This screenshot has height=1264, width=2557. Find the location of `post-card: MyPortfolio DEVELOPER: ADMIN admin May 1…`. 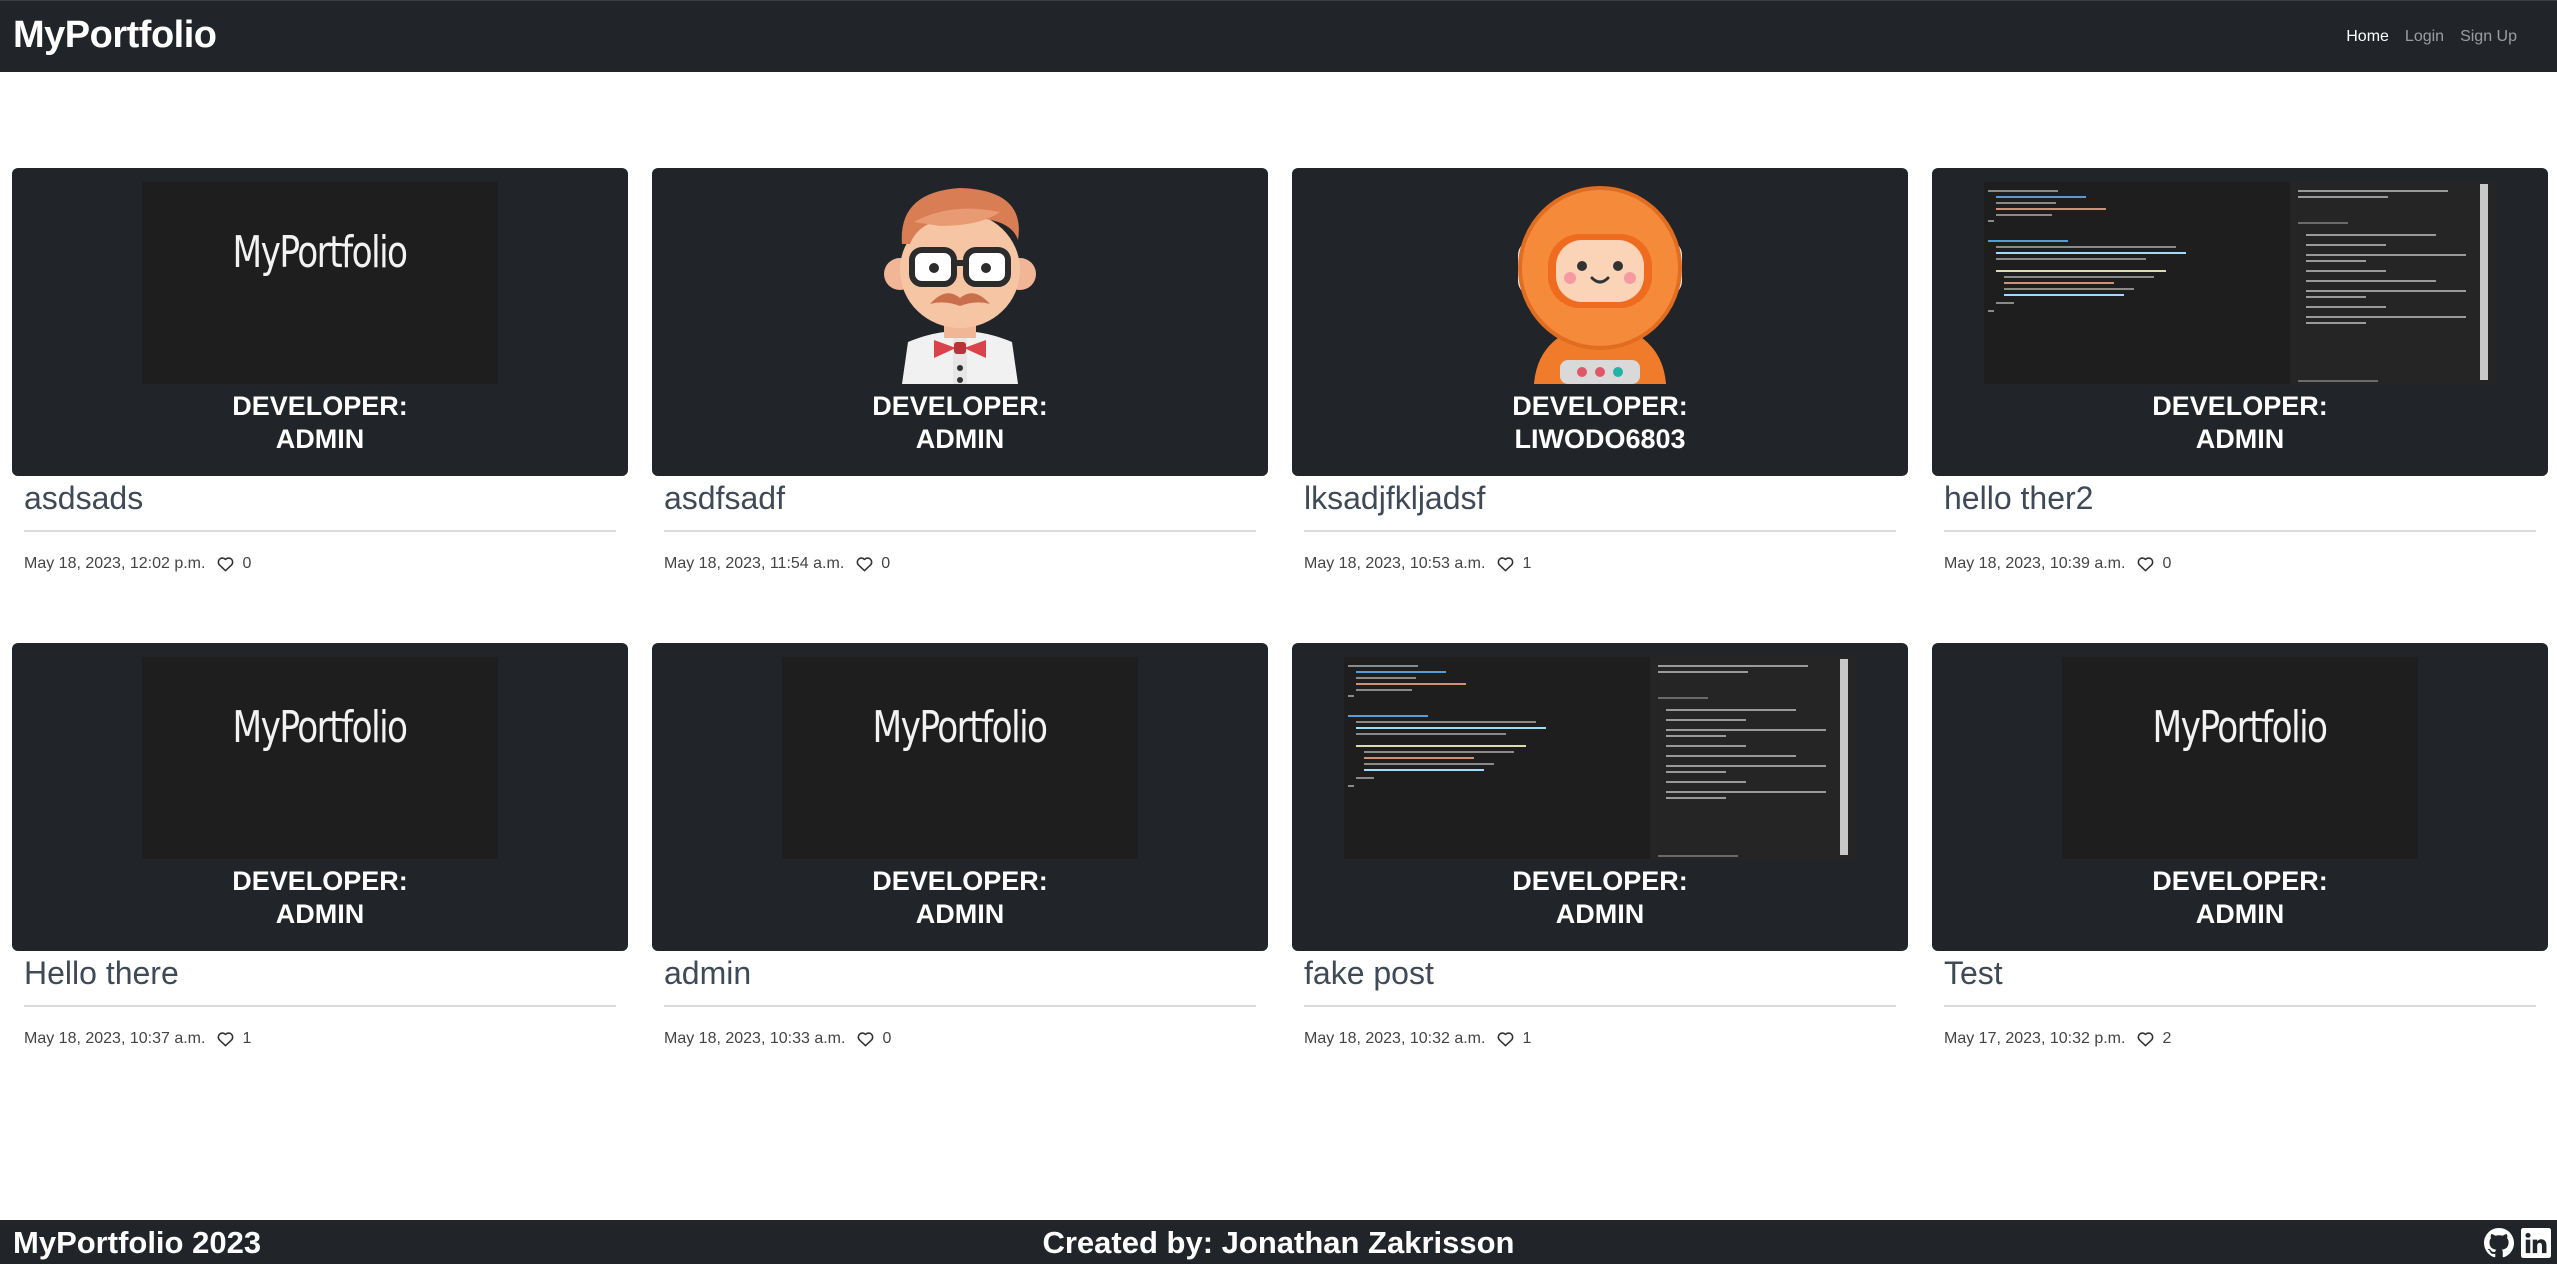

post-card: MyPortfolio DEVELOPER: ADMIN admin May 1… is located at coordinates (960, 853).